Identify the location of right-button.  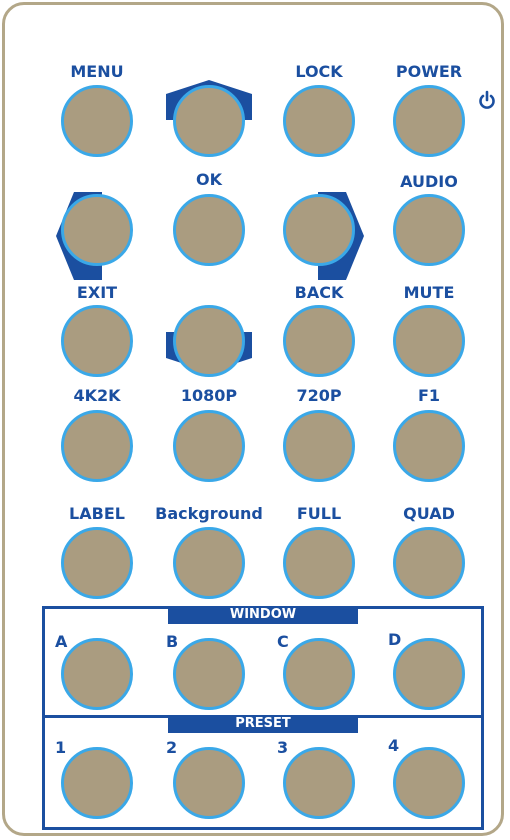
(319, 230).